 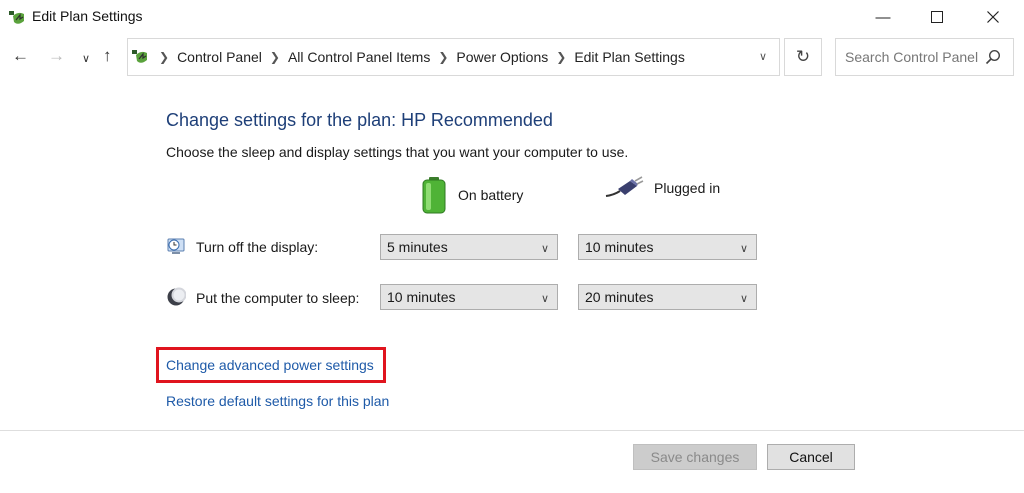 What do you see at coordinates (667, 297) in the screenshot?
I see `sleep-plugged-in-select: 20 minutes ∨` at bounding box center [667, 297].